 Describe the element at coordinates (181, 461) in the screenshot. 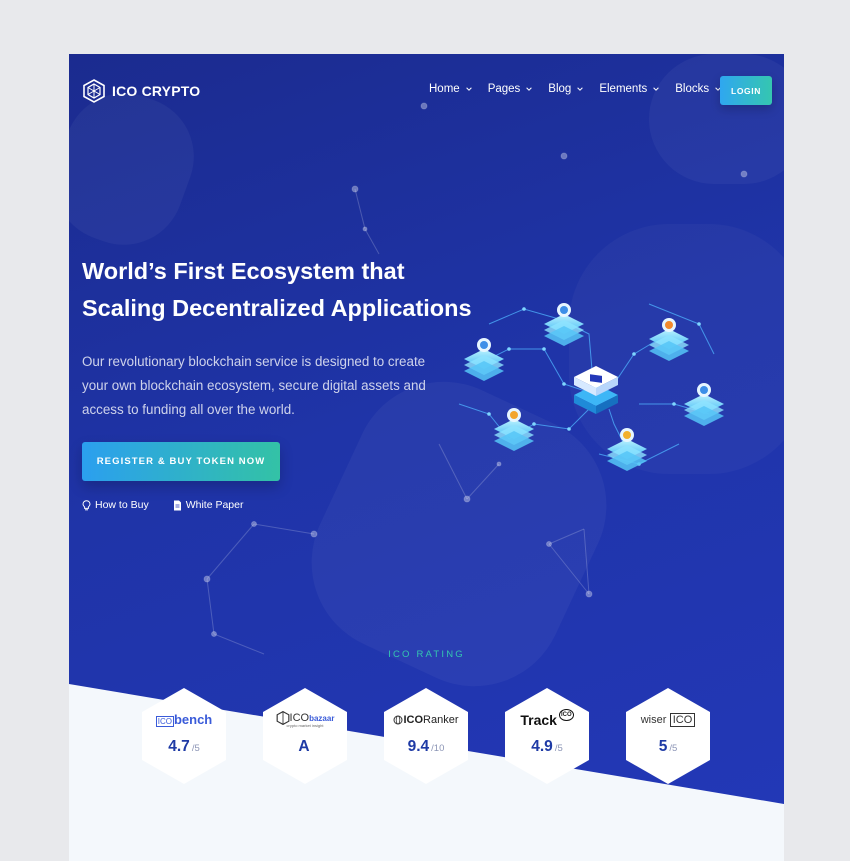

I see `register-buy-token-button: REGISTER & BUY TOKEN NOW` at that location.